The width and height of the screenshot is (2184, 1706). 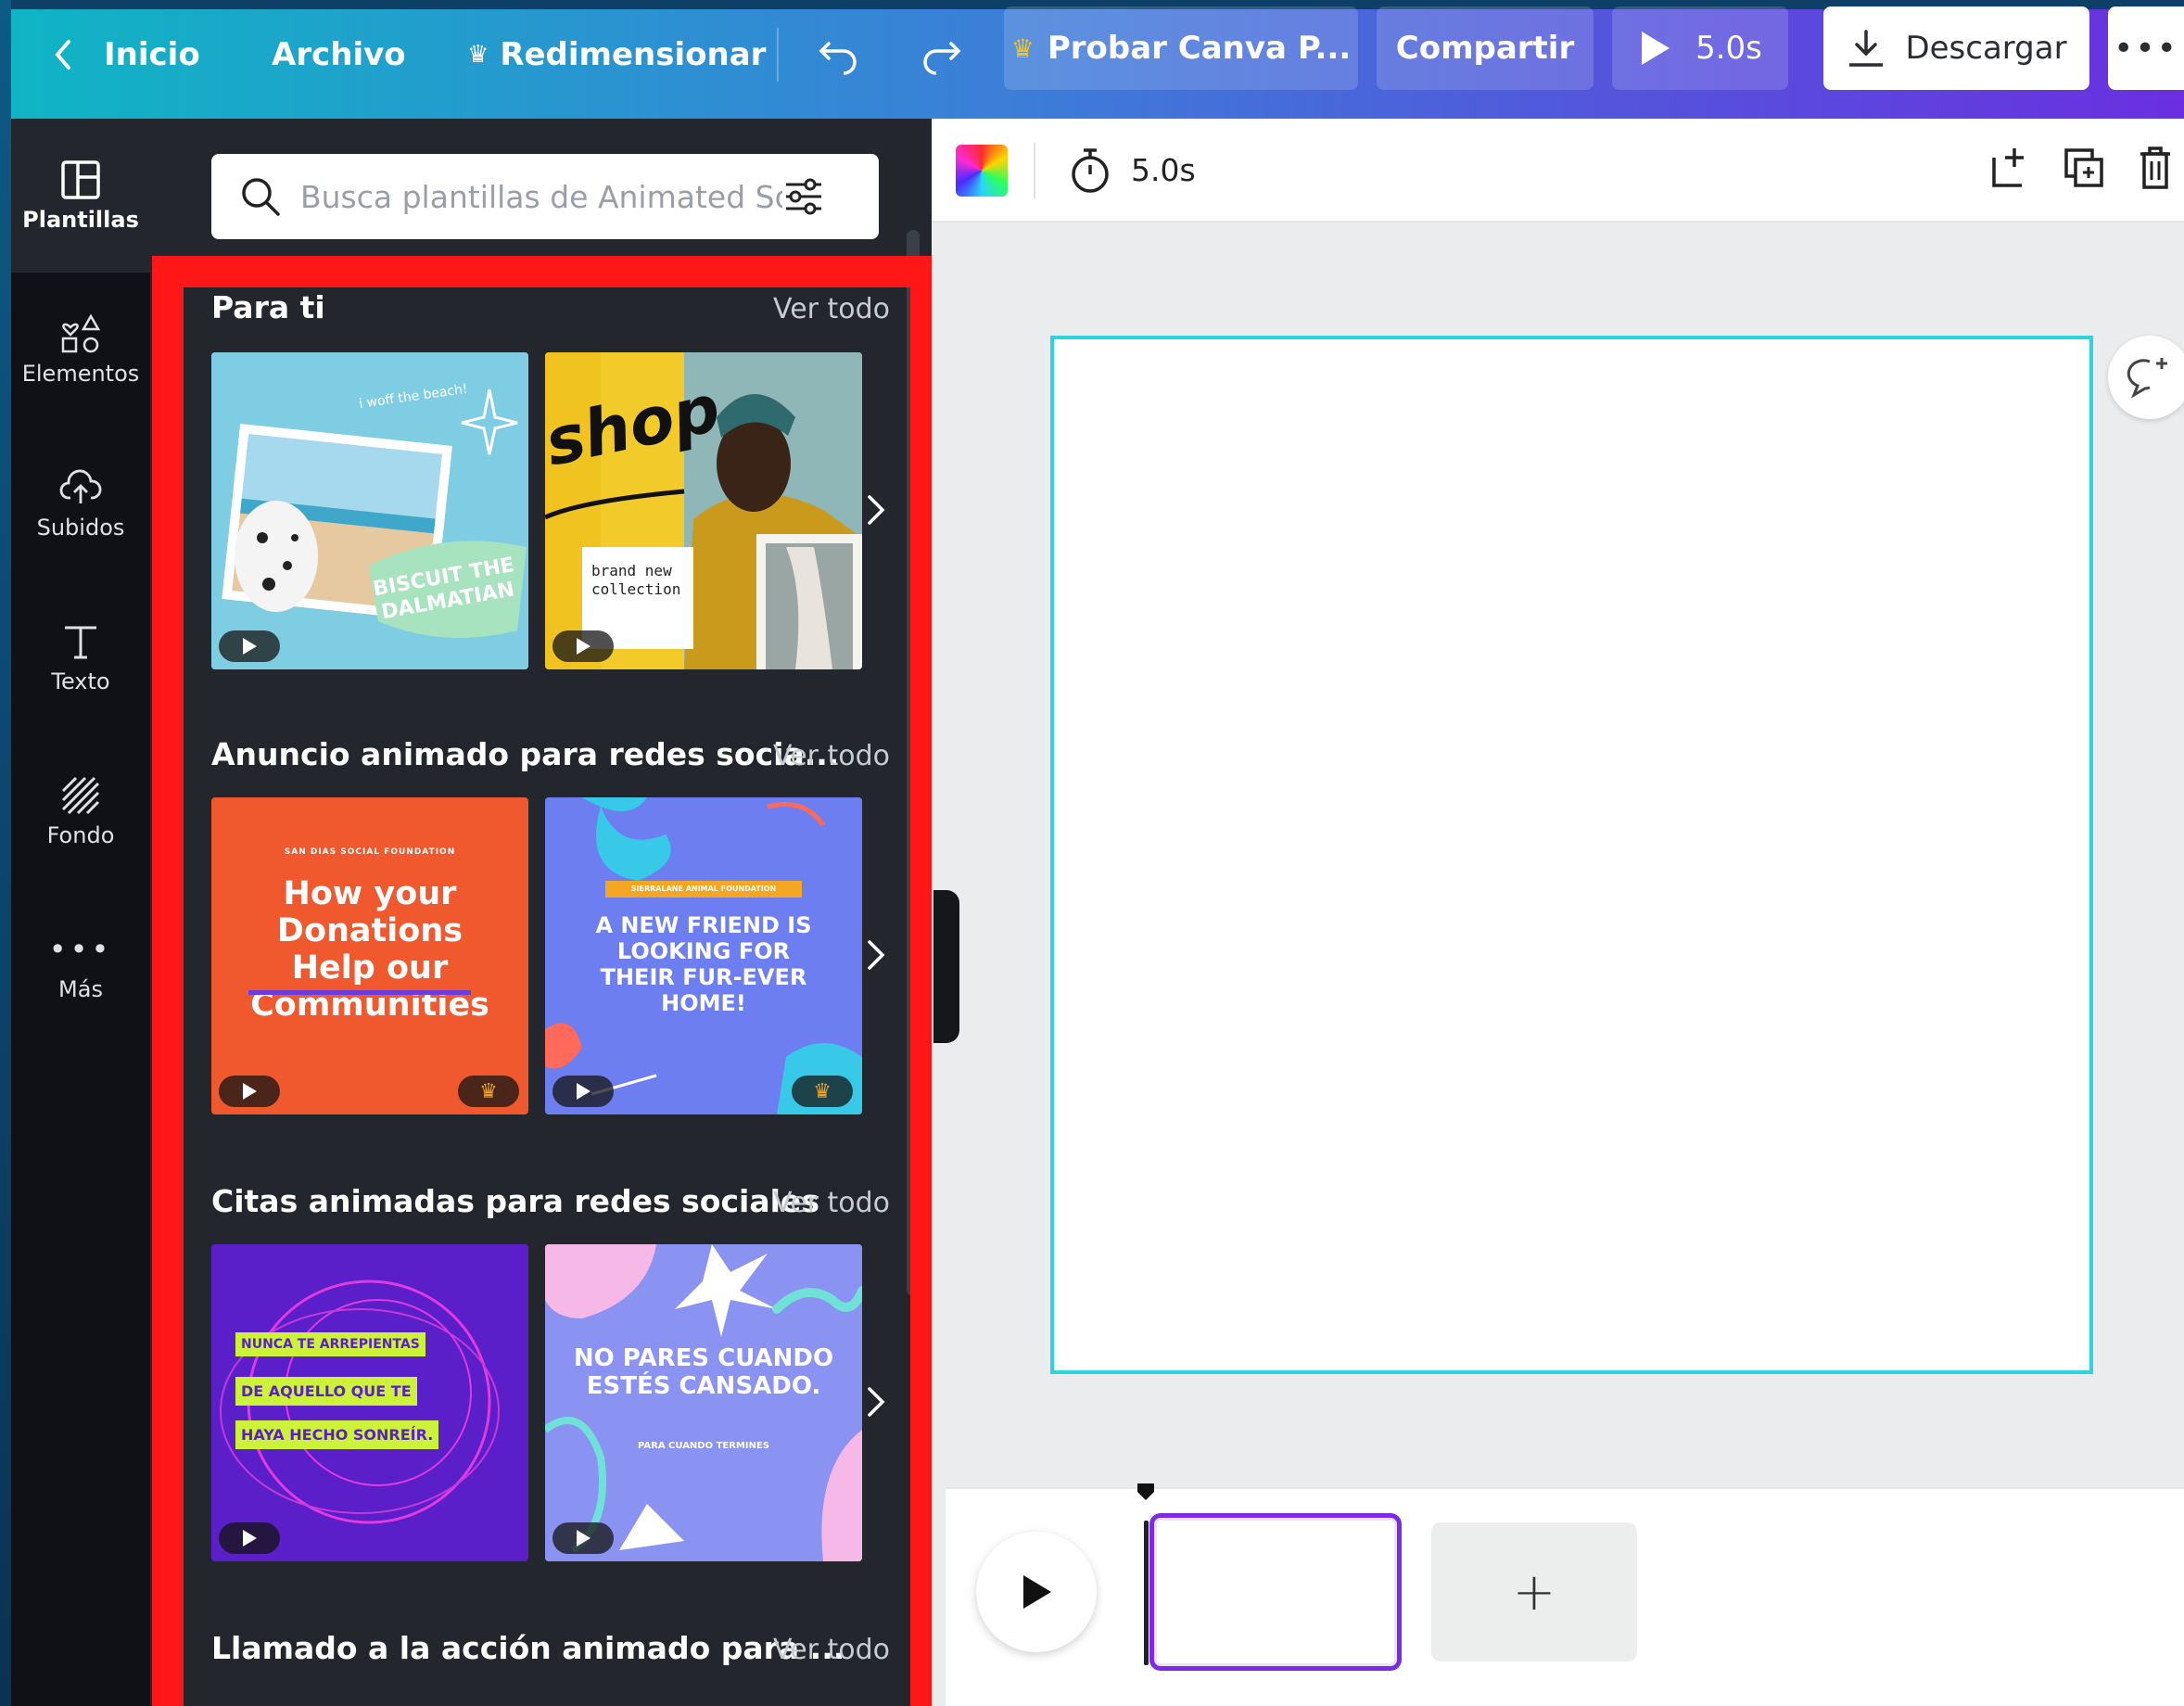 What do you see at coordinates (80, 795) in the screenshot?
I see `background-icon` at bounding box center [80, 795].